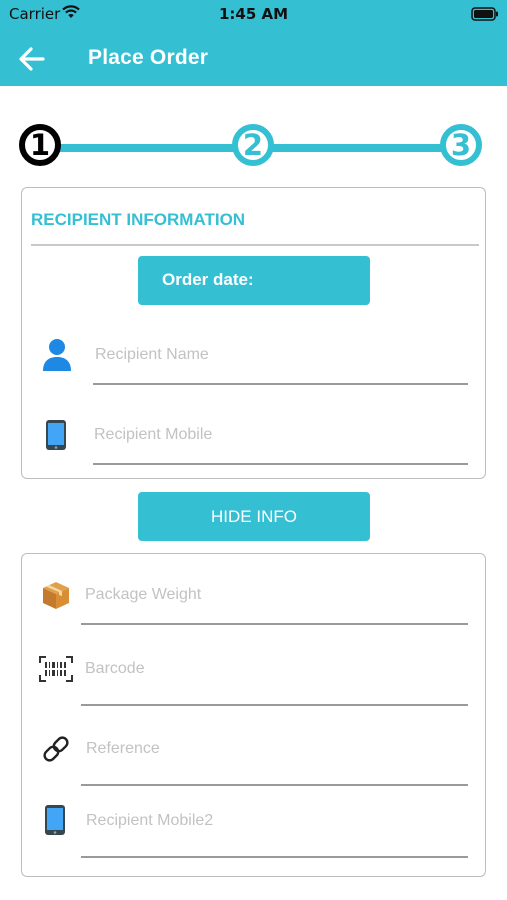  I want to click on step-2-indicator: 2, so click(253, 145).